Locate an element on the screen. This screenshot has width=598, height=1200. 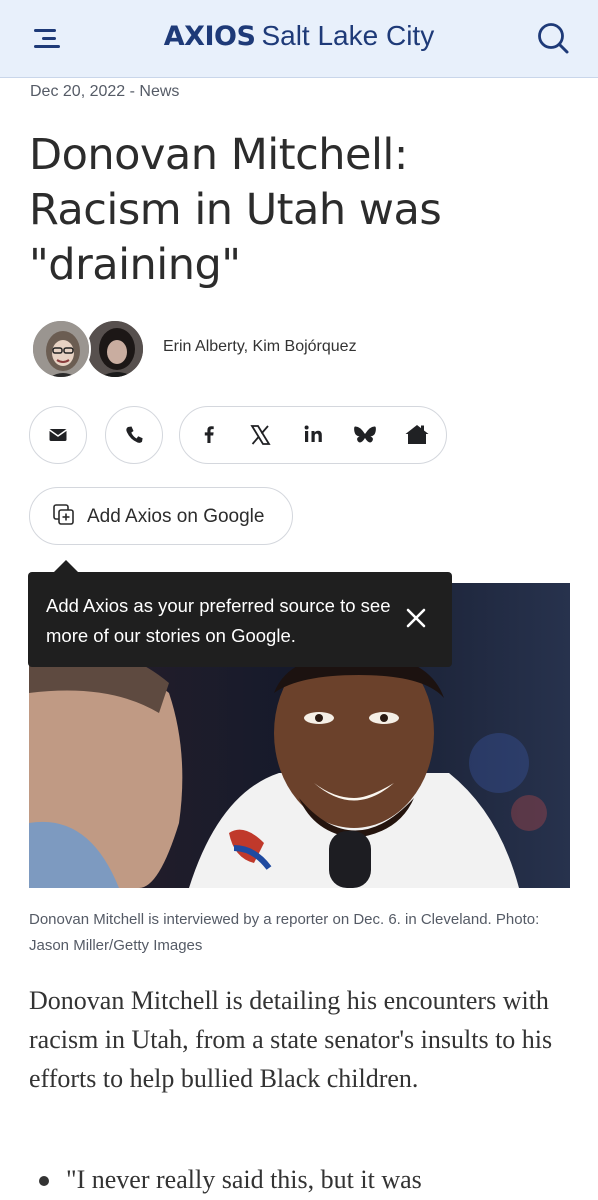
bluesky-icon is located at coordinates (365, 434).